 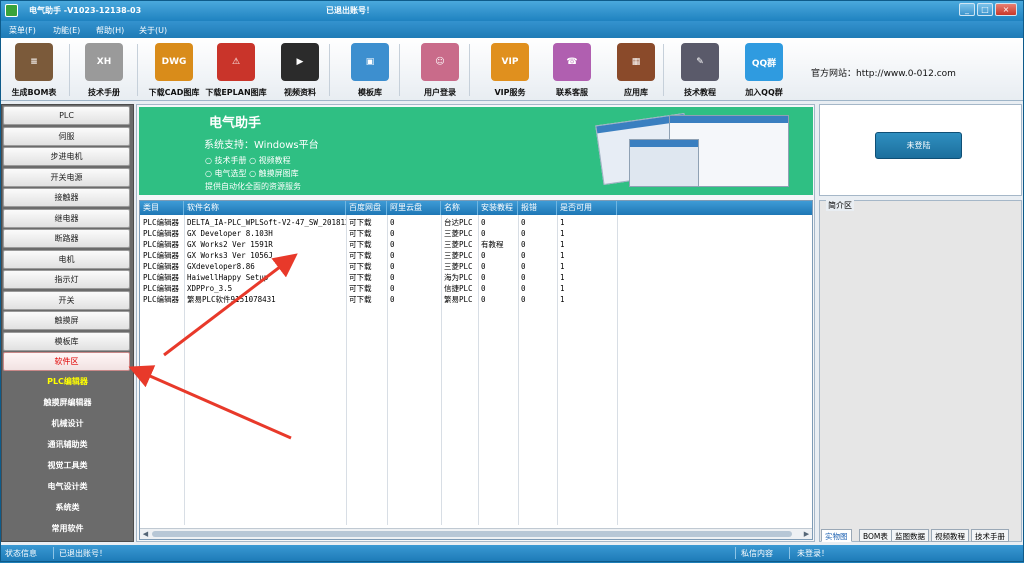 What do you see at coordinates (459, 208) in the screenshot?
I see `column-header: 名称` at bounding box center [459, 208].